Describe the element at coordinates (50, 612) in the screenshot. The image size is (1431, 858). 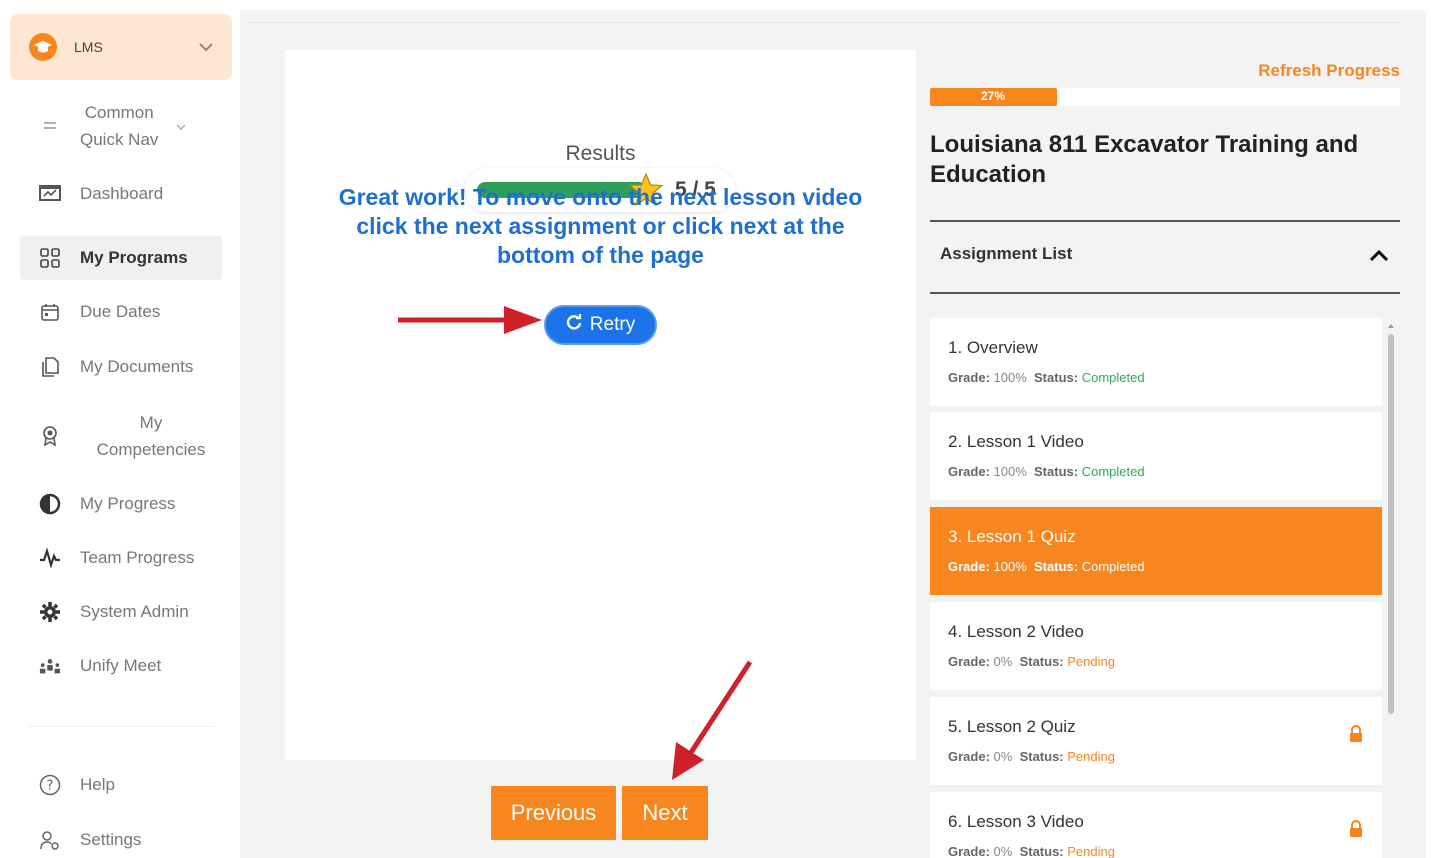
I see `gear-icon` at that location.